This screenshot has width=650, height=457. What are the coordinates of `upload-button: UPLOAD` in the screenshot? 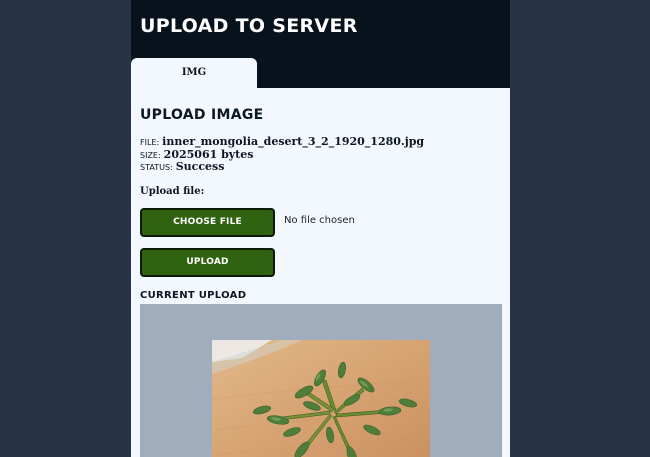 It's located at (207, 262).